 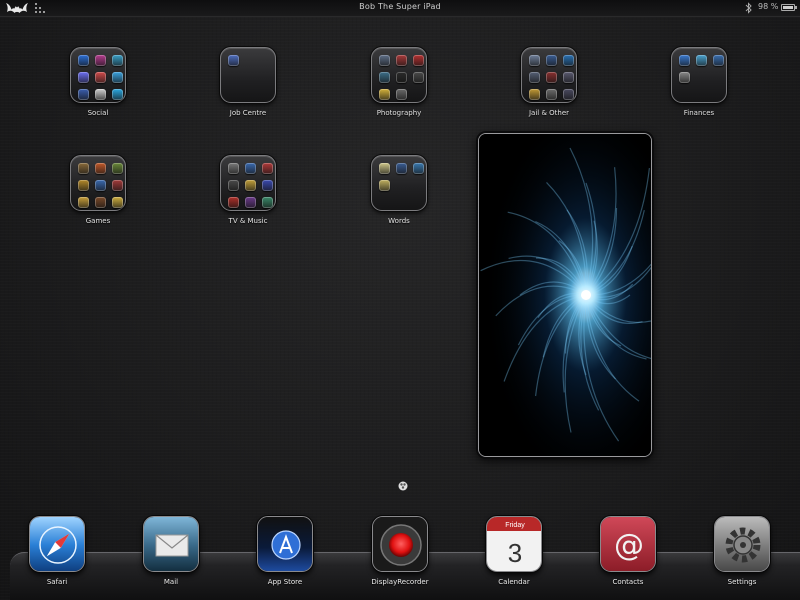 What do you see at coordinates (514, 582) in the screenshot?
I see `dock-app-label: Calendar` at bounding box center [514, 582].